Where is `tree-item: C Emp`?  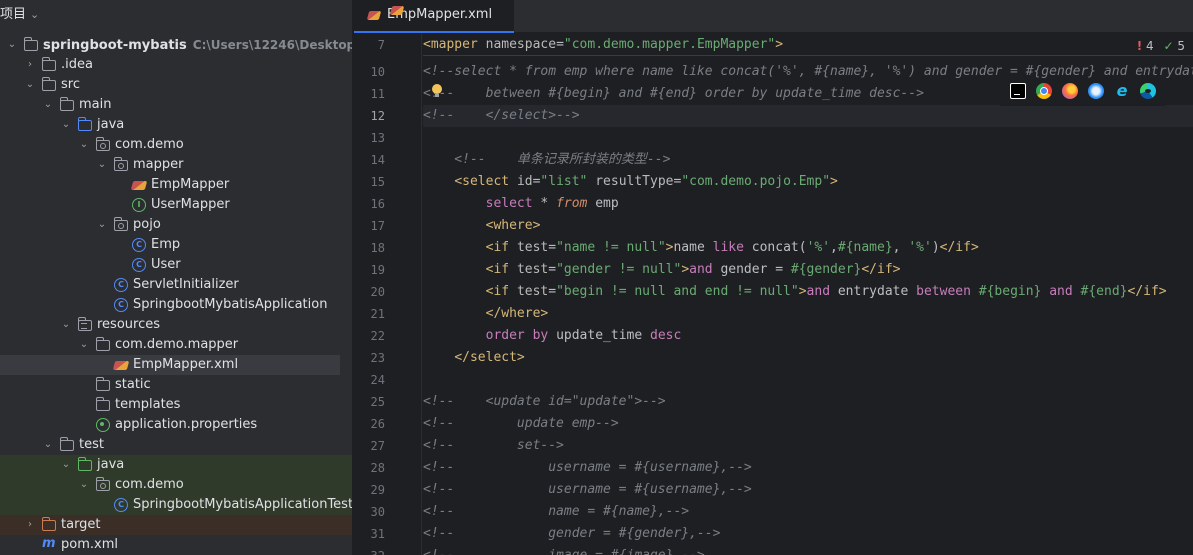
tree-item: C Emp is located at coordinates (176, 245).